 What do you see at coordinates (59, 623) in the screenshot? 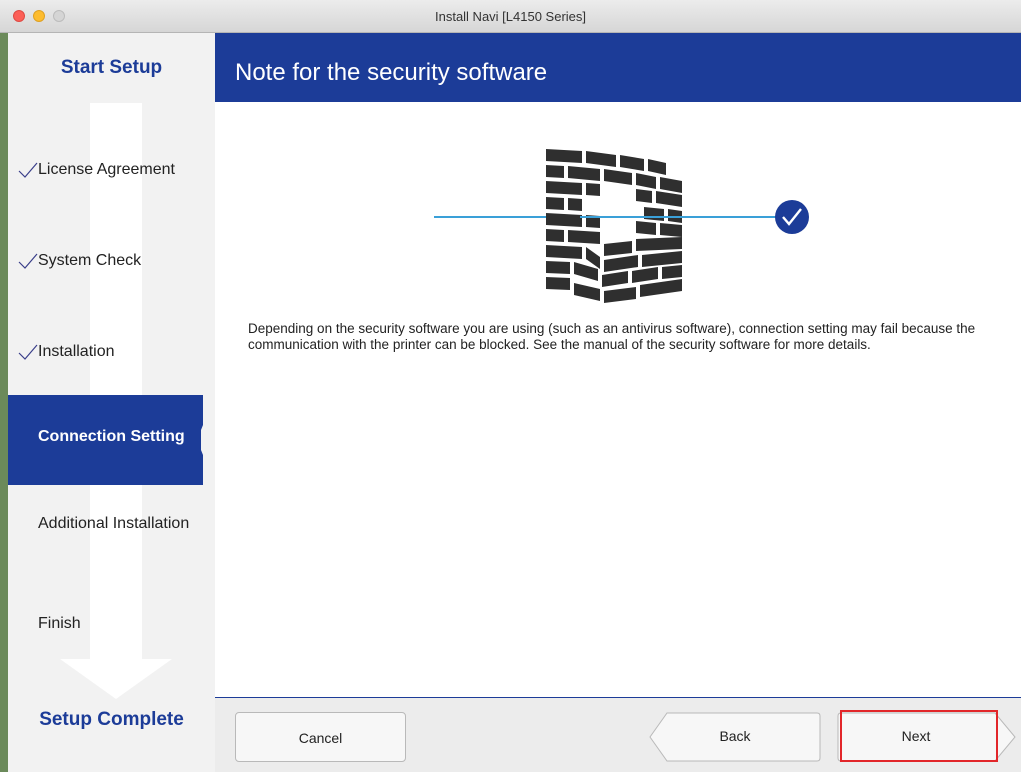
I see `sidebar-item-label: Finish` at bounding box center [59, 623].